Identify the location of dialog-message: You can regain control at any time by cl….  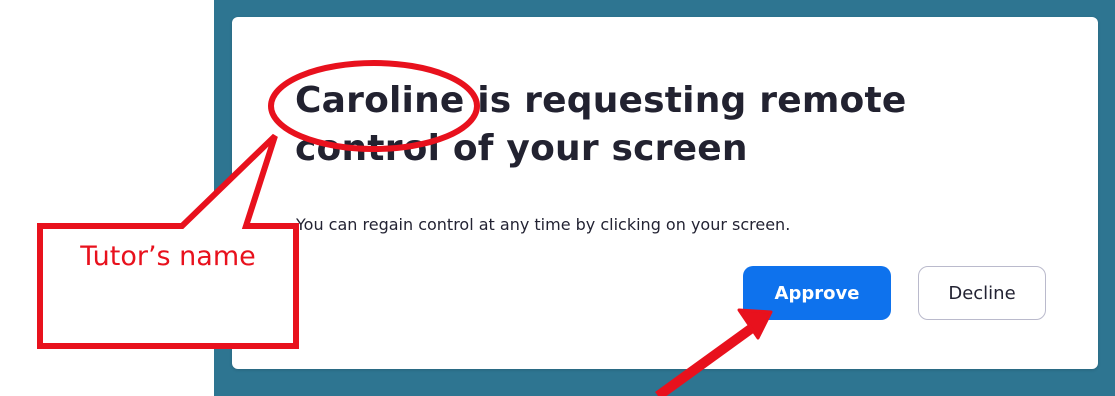
(543, 224).